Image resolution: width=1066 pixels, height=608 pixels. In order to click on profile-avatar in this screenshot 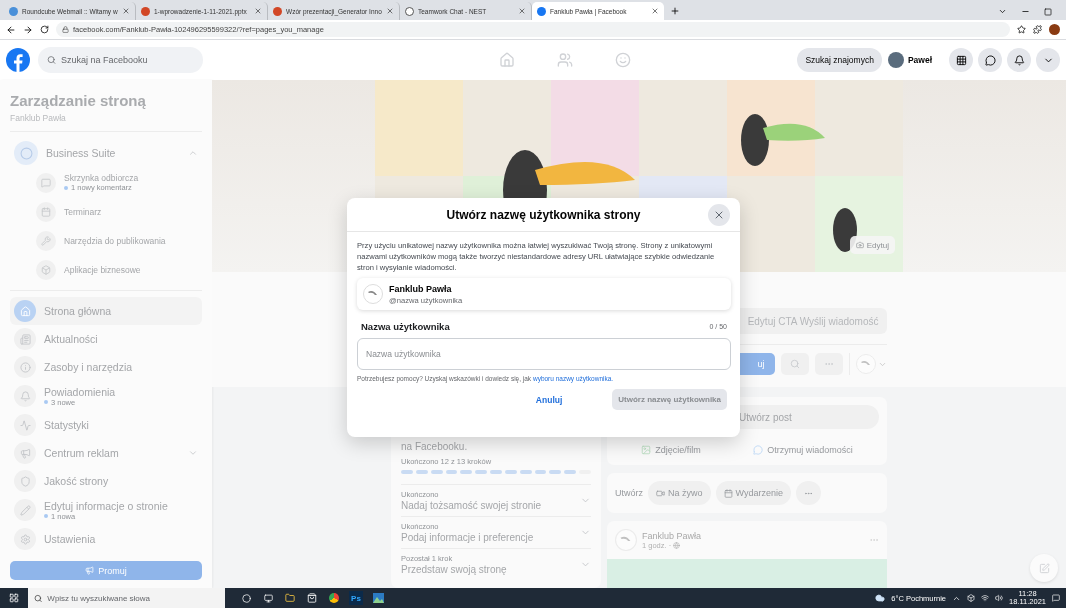, I will do `click(1054, 29)`.